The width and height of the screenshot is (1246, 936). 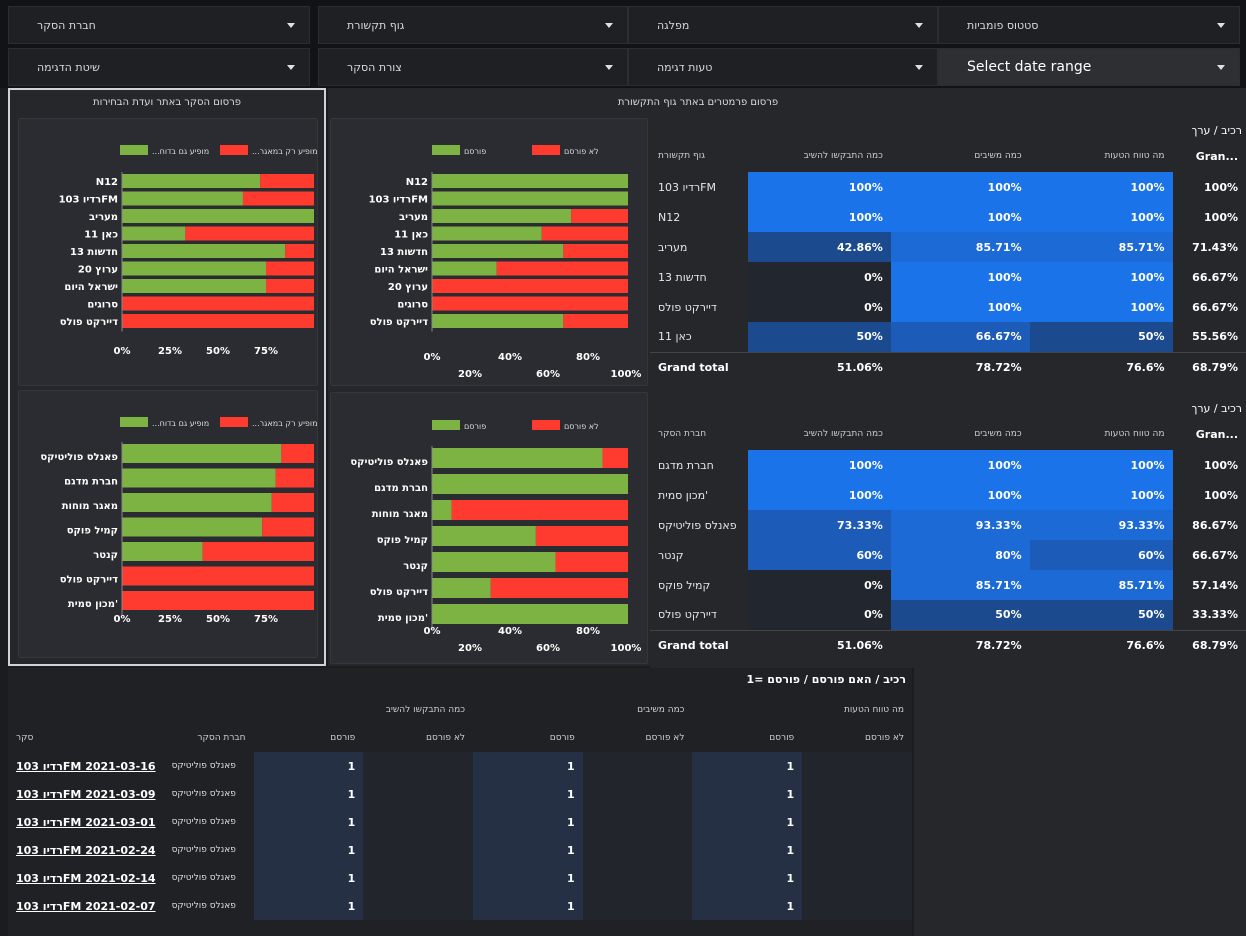 I want to click on legend-swatch-red, so click(x=234, y=150).